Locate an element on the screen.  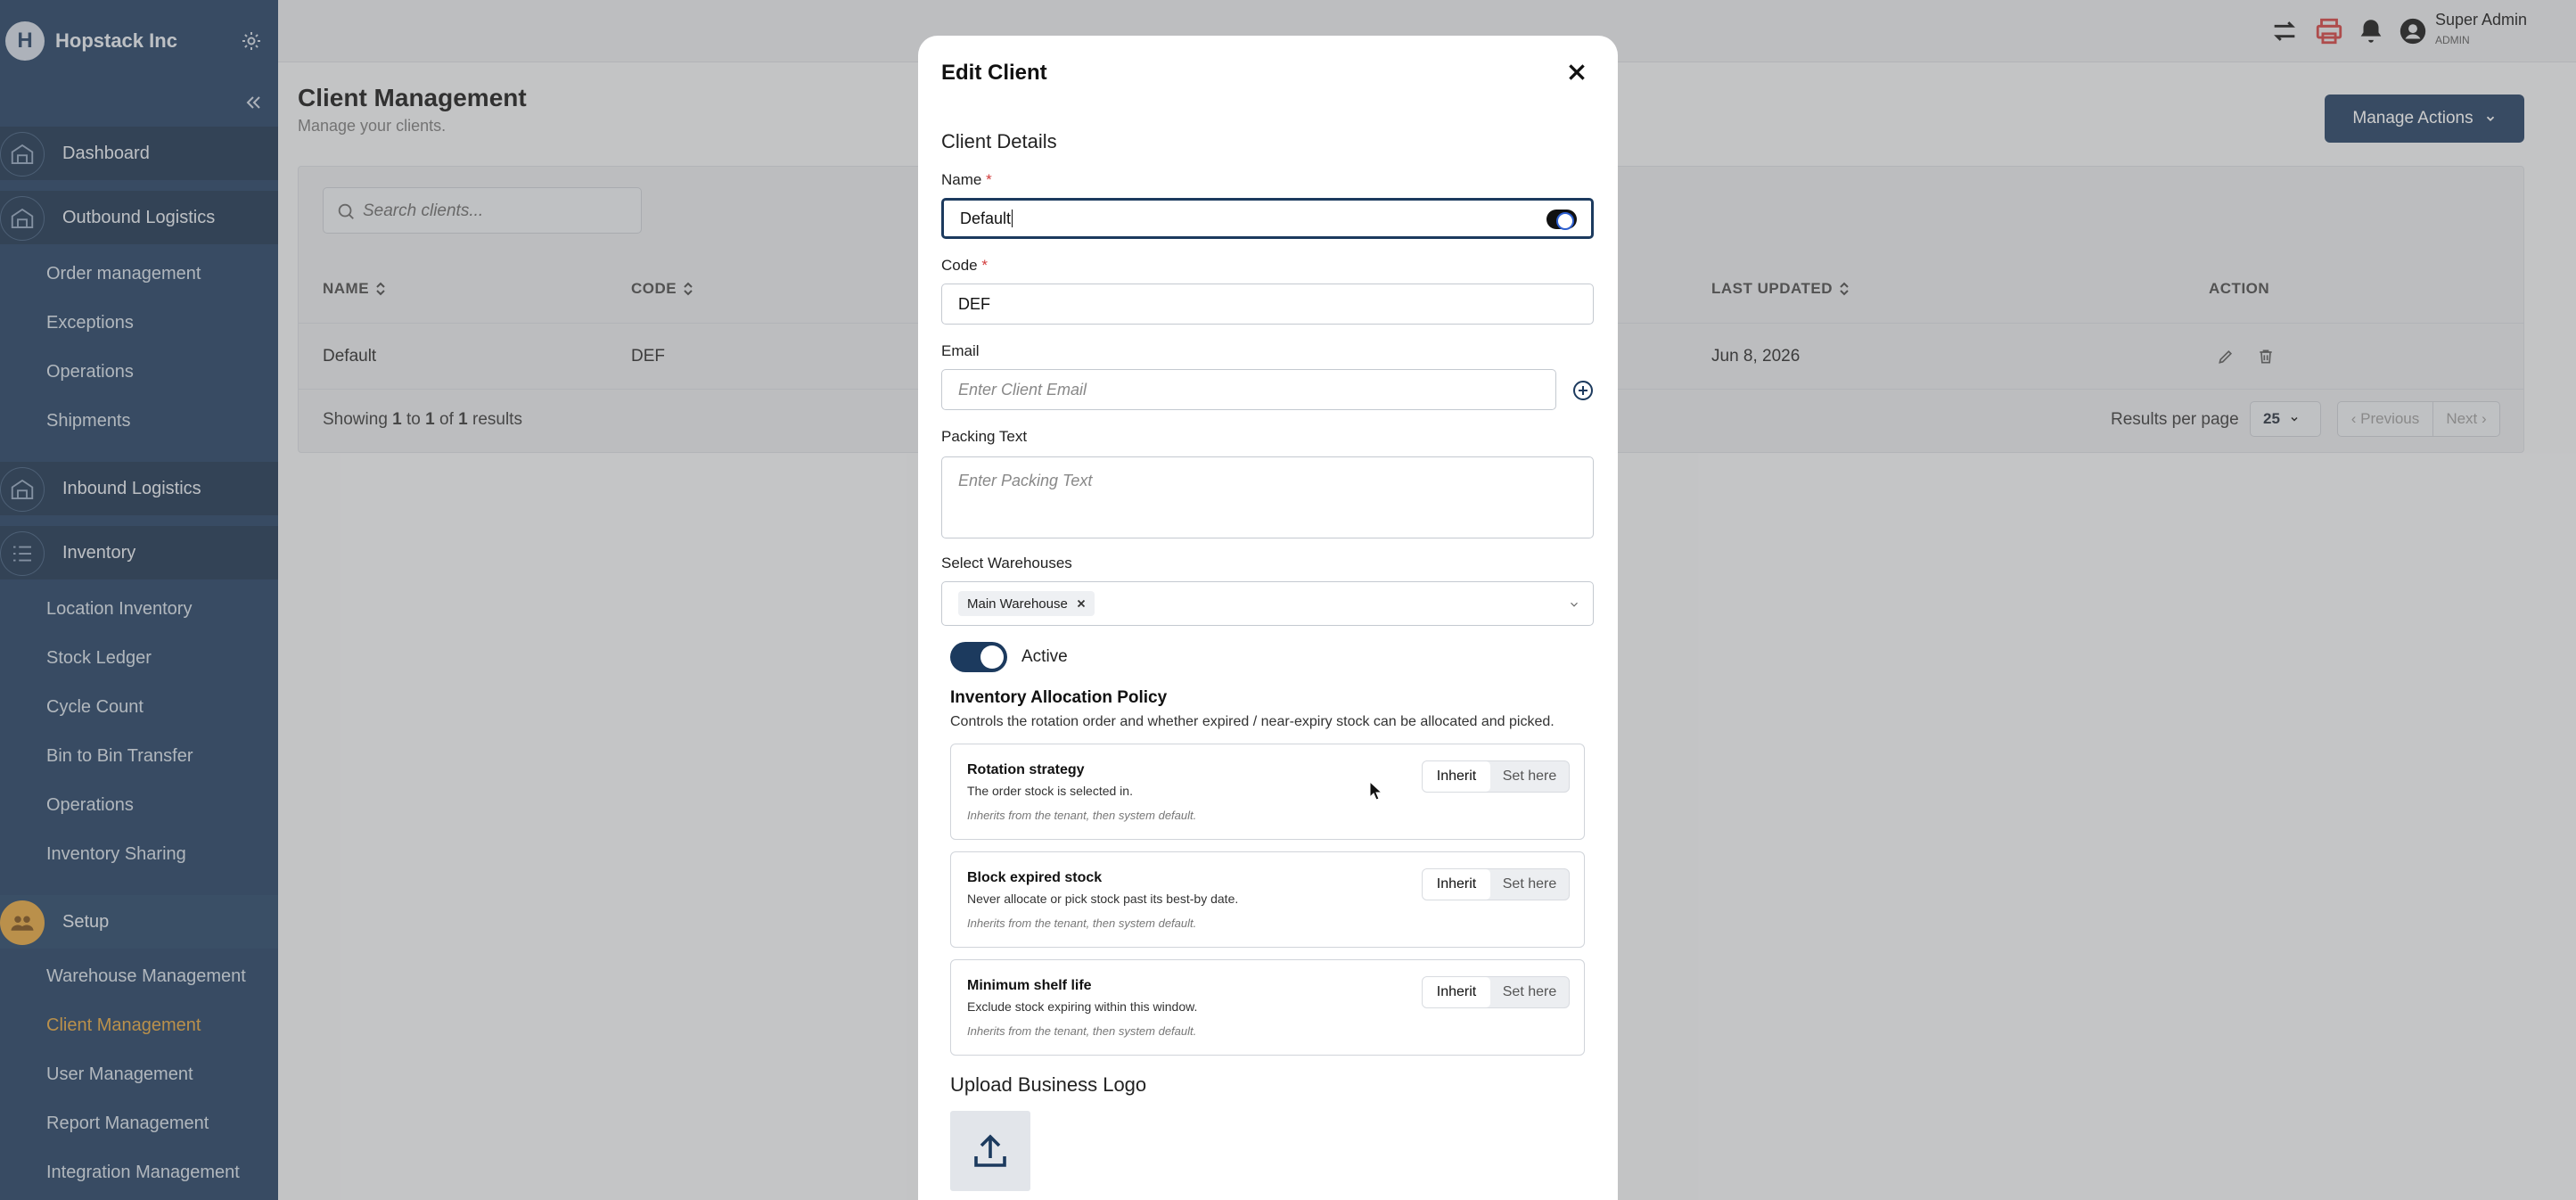
modal-title: Edit Client is located at coordinates (994, 73).